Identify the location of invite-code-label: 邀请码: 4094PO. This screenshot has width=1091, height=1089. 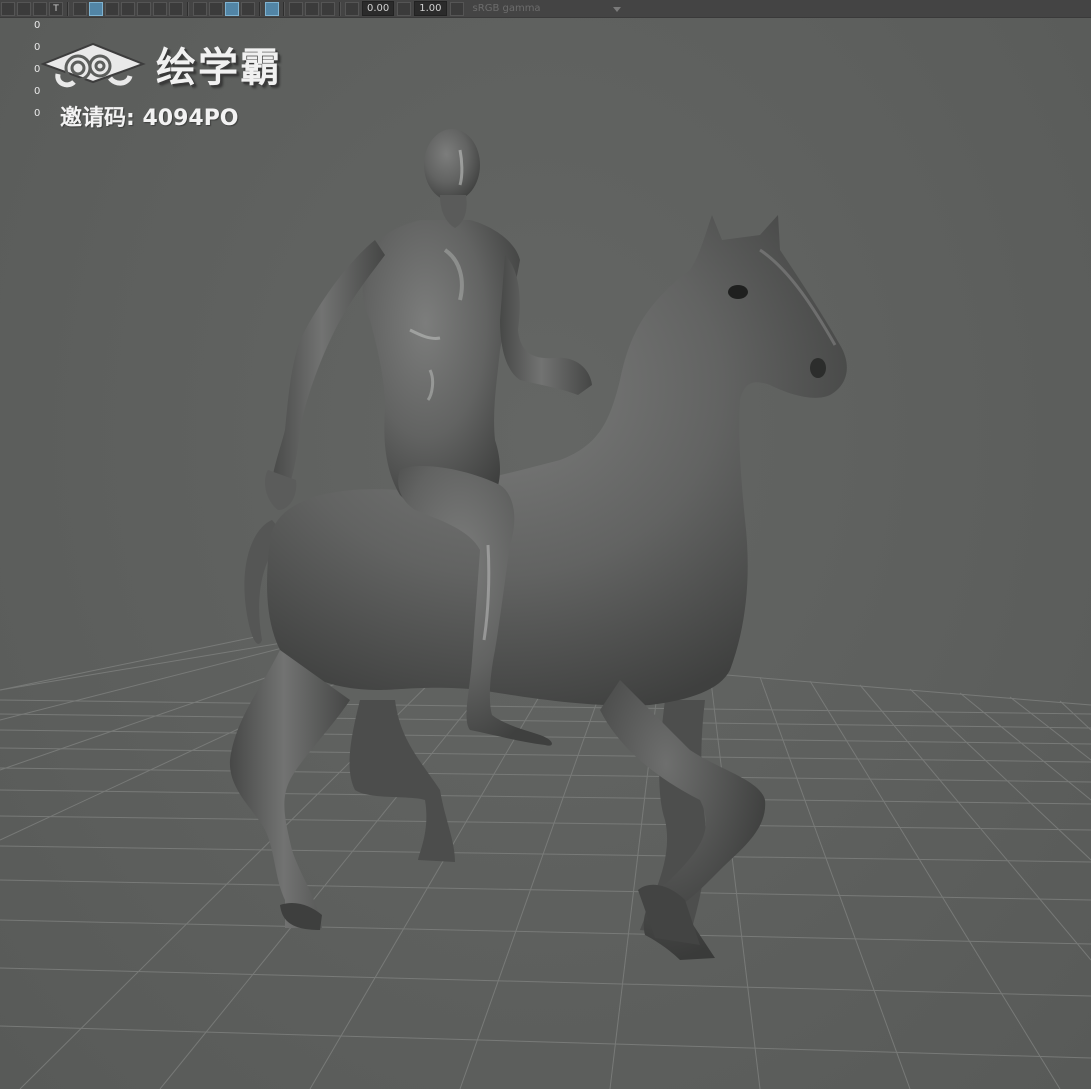
(149, 118).